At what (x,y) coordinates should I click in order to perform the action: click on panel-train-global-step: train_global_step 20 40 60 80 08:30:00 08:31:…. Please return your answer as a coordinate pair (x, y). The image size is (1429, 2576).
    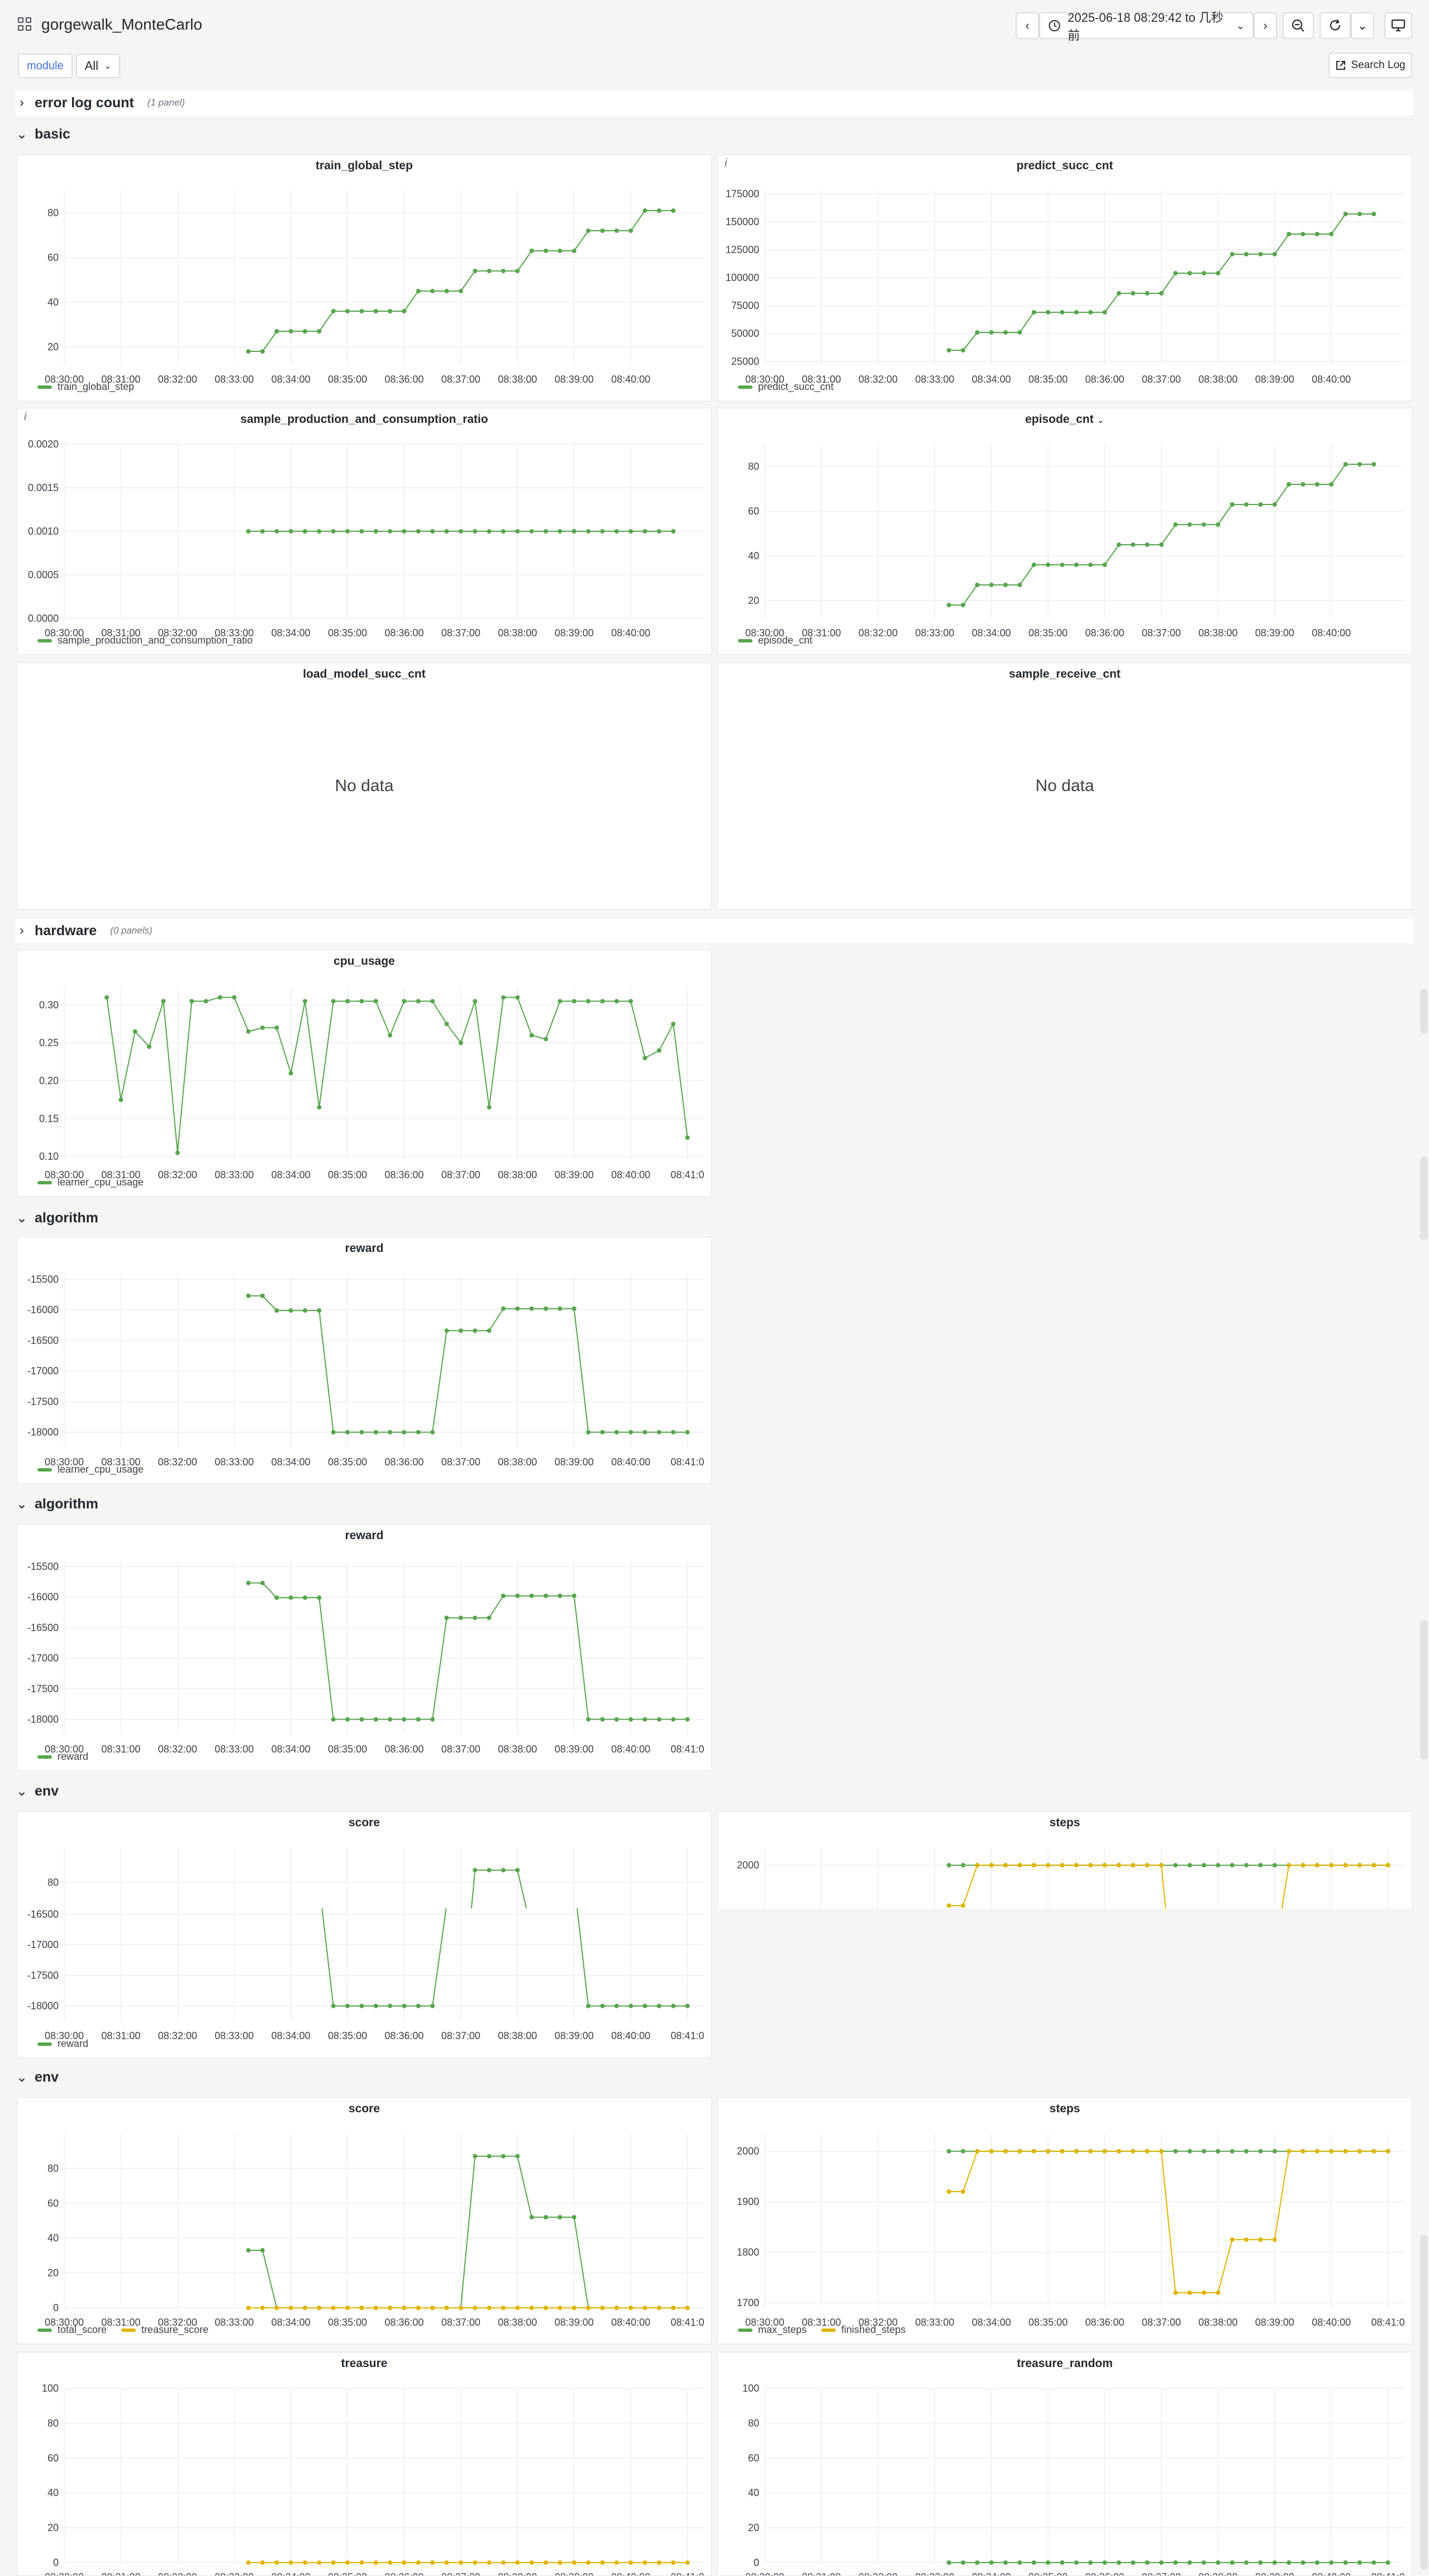
    Looking at the image, I should click on (364, 277).